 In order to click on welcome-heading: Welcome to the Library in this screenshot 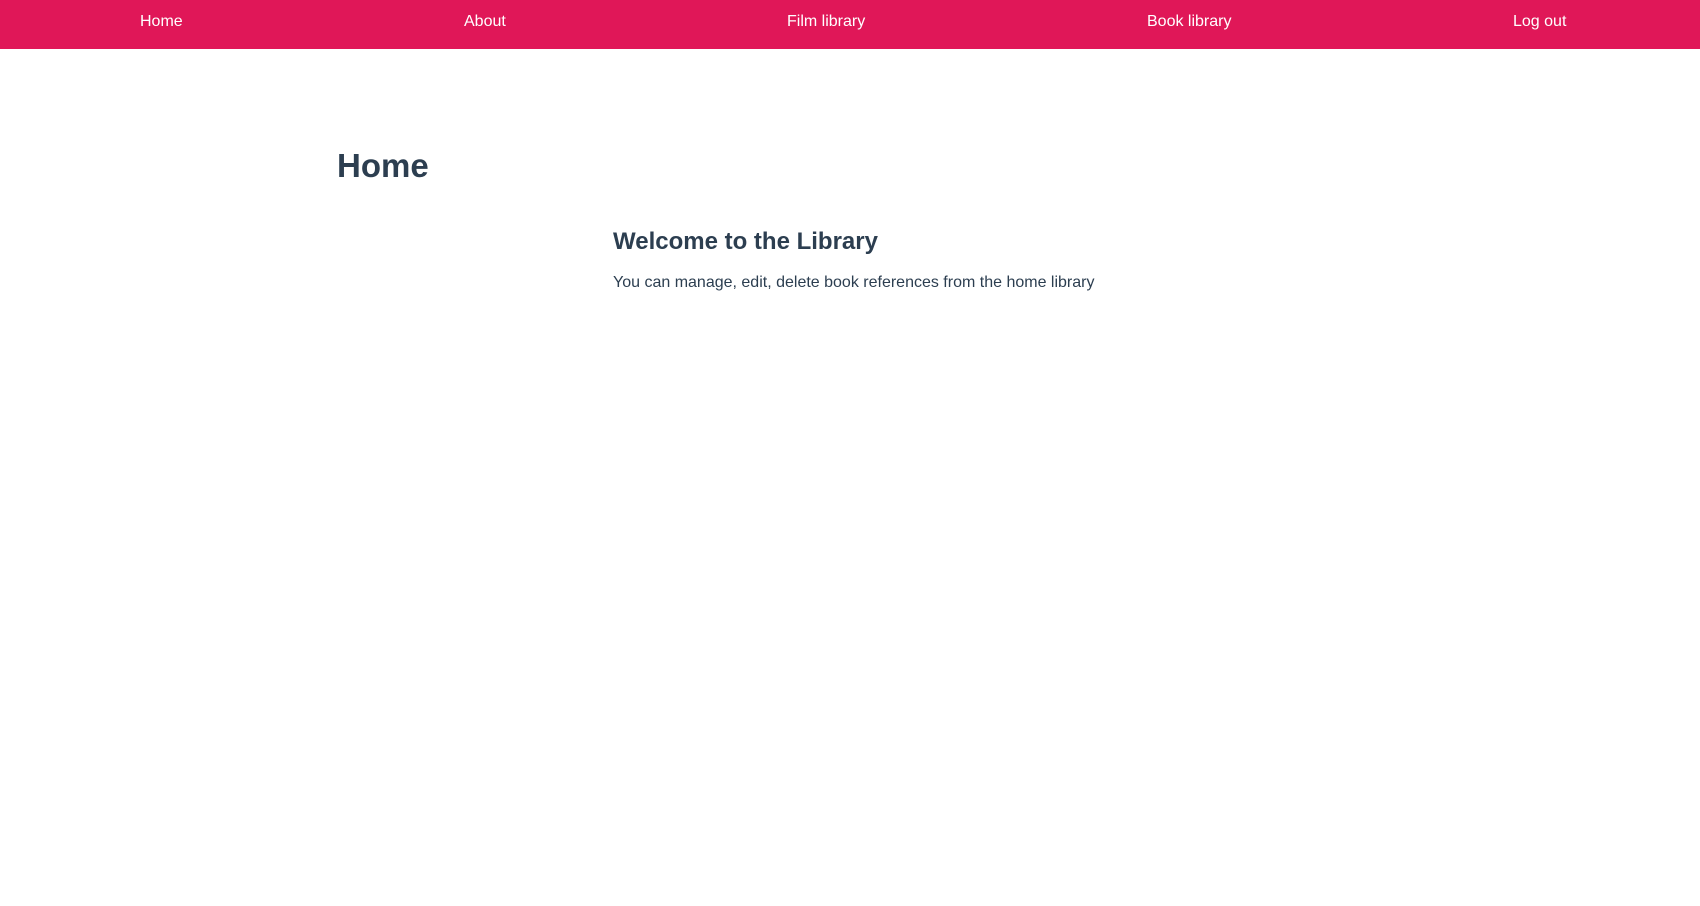, I will do `click(745, 241)`.